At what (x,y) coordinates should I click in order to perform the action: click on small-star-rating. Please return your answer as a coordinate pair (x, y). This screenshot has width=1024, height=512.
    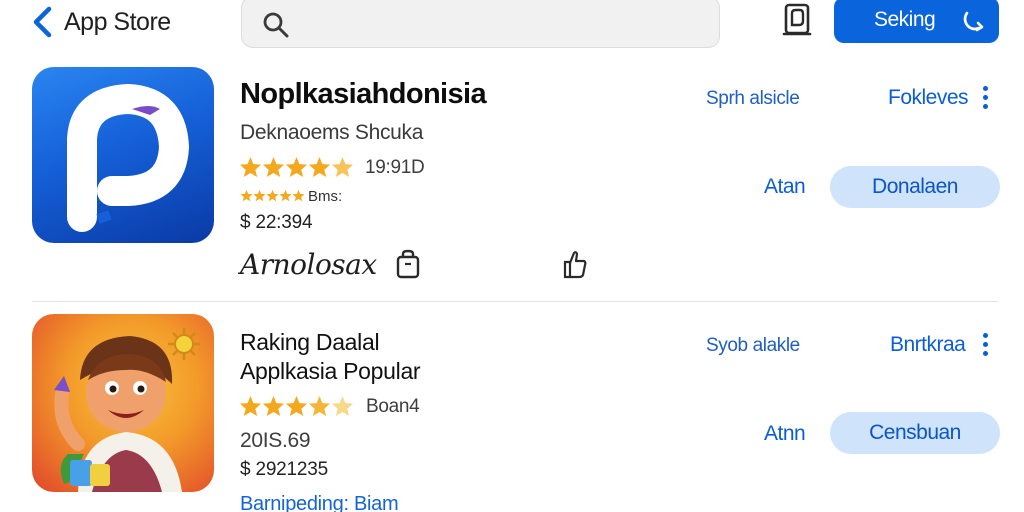
    Looking at the image, I should click on (272, 195).